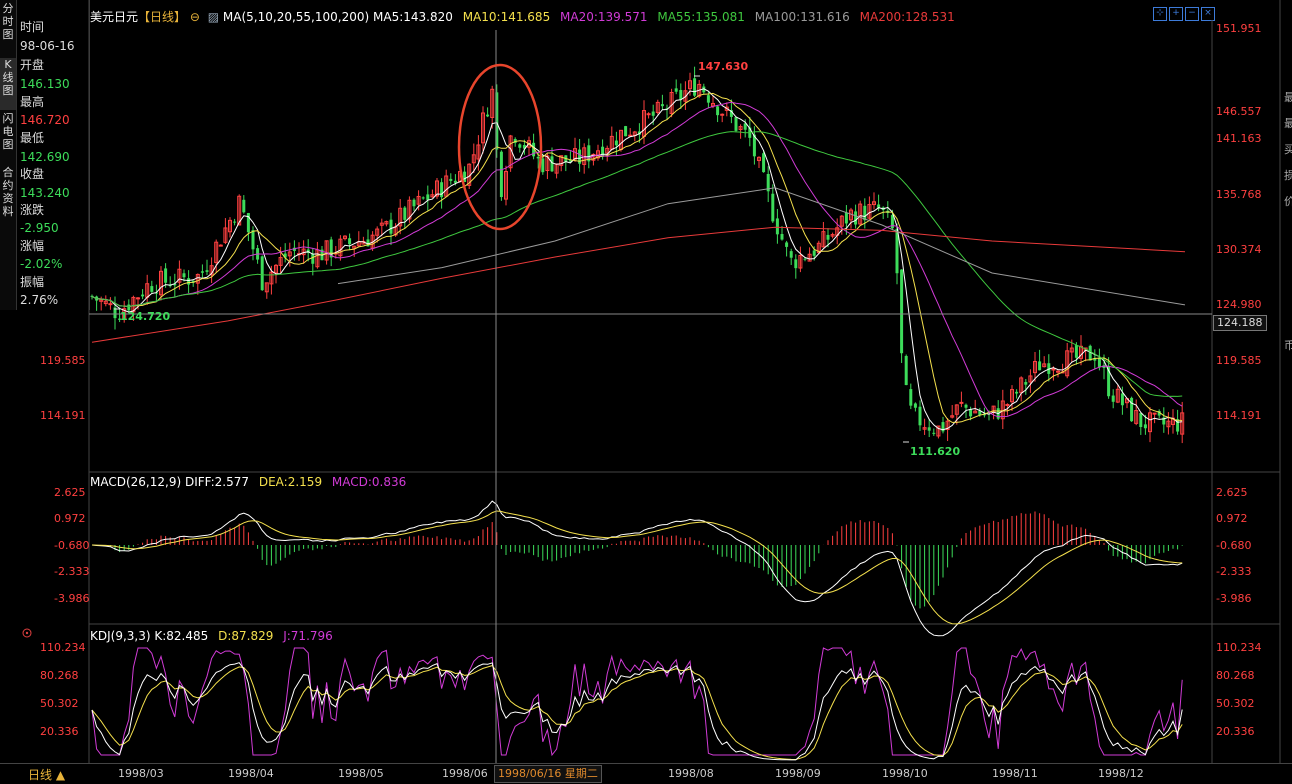 The image size is (1292, 784). Describe the element at coordinates (251, 773) in the screenshot. I see `month-label: 1998/04` at that location.